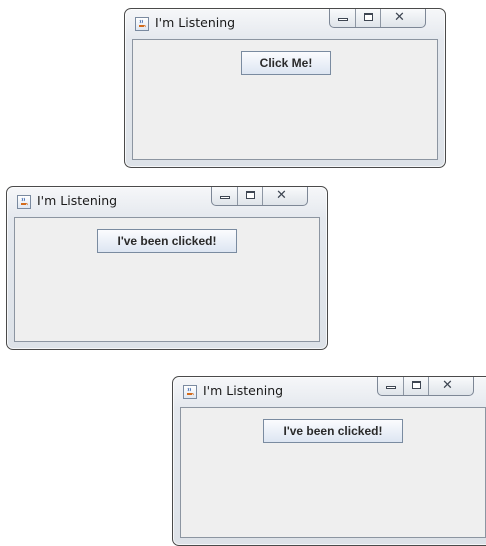  I want to click on click-me-button: Click Me!, so click(286, 63).